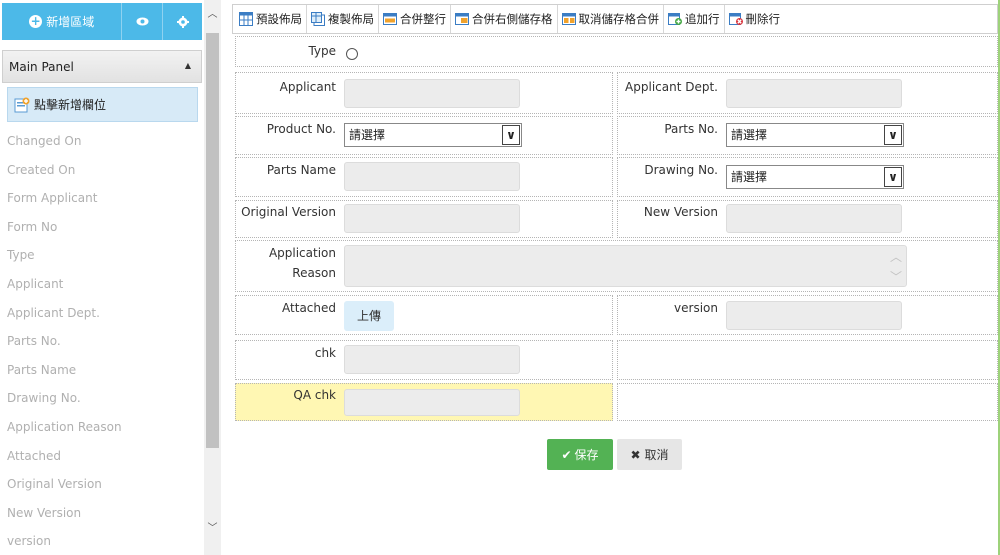 The width and height of the screenshot is (1000, 555). Describe the element at coordinates (309, 308) in the screenshot. I see `attached-label: Attached` at that location.